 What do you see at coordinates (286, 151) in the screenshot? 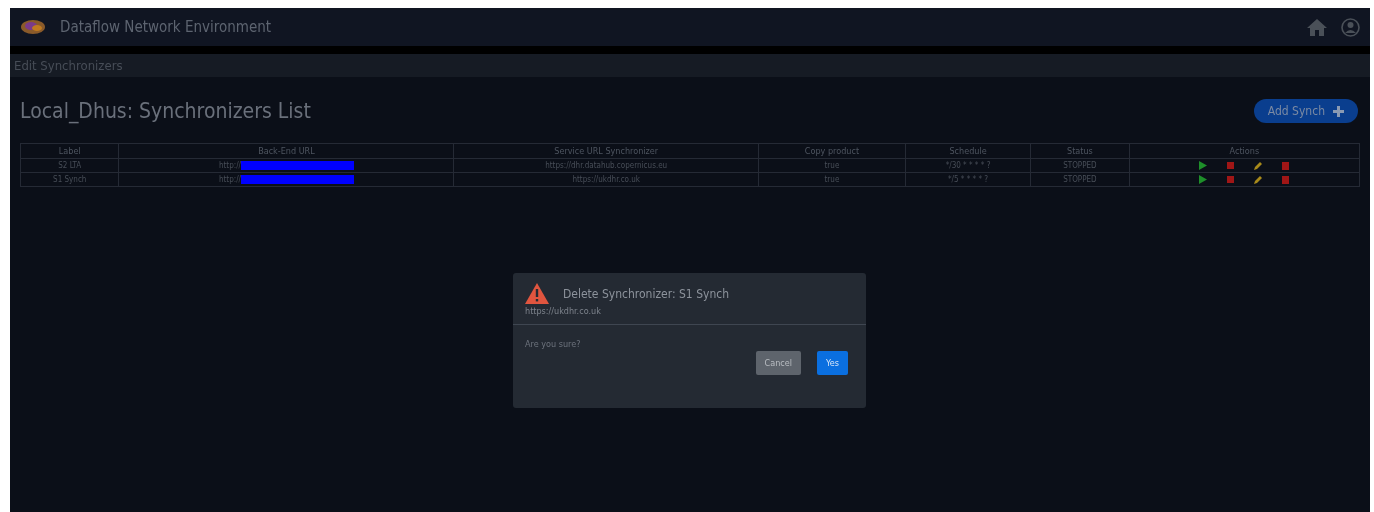
I see `column-header: Back-End URL` at bounding box center [286, 151].